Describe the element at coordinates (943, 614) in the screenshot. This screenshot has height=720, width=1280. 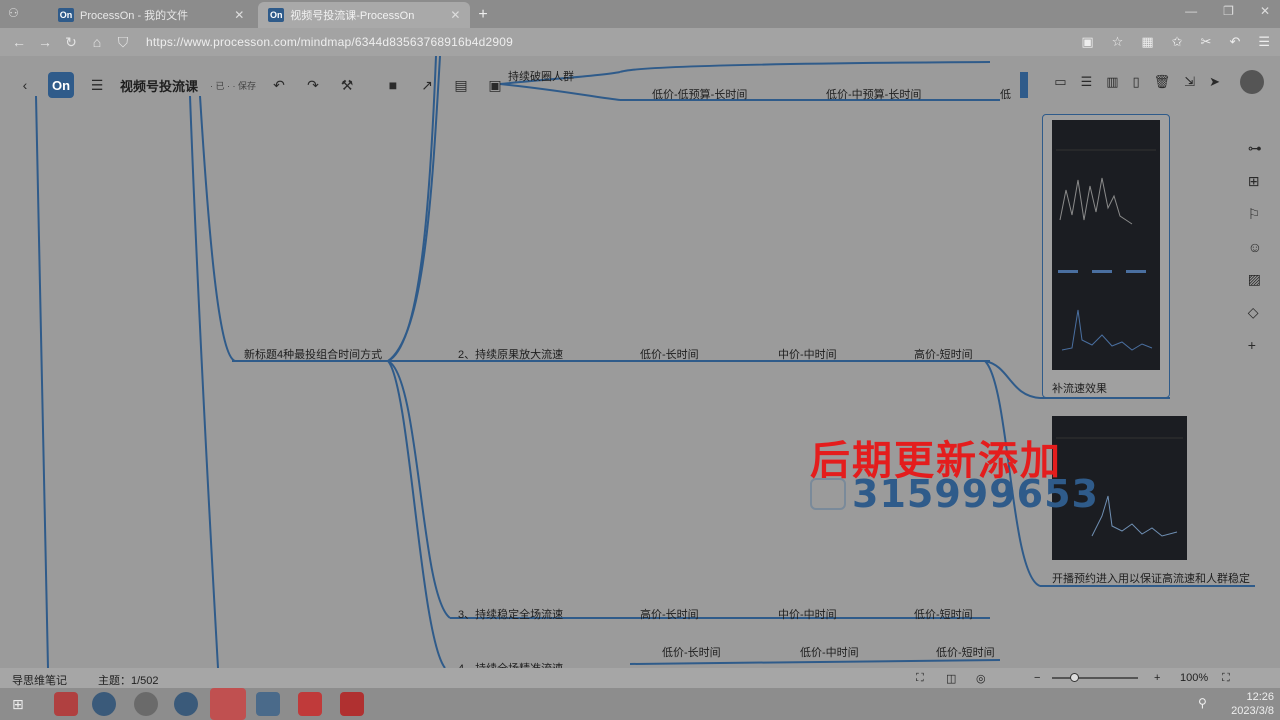
I see `node-b3c: 低价-短时间` at that location.